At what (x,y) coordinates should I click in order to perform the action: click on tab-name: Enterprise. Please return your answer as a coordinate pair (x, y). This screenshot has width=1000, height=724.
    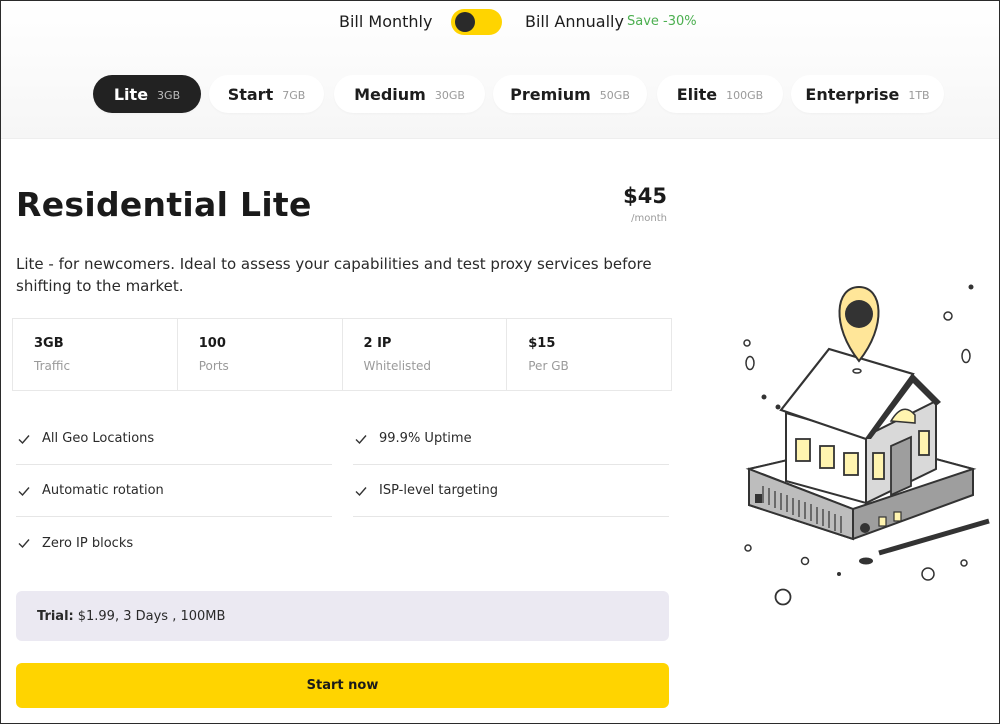
    Looking at the image, I should click on (852, 94).